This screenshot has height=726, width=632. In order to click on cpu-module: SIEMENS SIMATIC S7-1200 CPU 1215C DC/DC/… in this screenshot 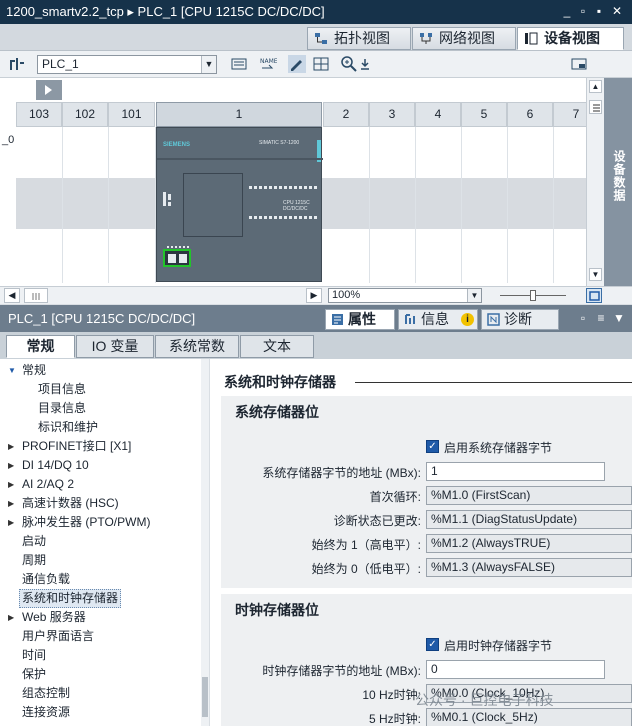, I will do `click(239, 204)`.